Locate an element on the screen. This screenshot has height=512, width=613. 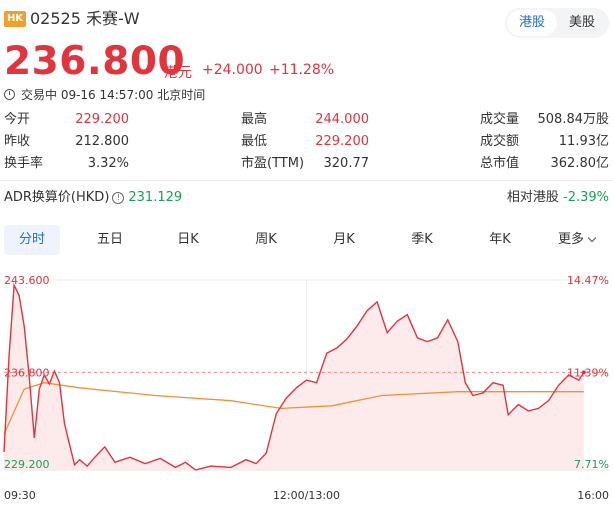
info-icon: ! is located at coordinates (118, 198).